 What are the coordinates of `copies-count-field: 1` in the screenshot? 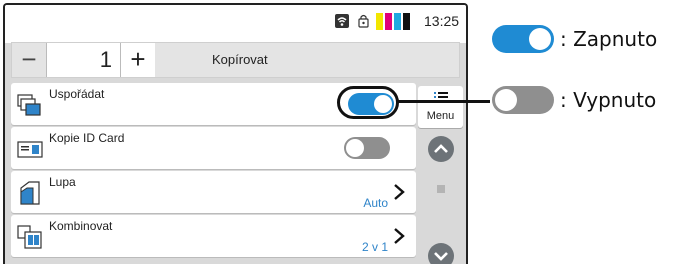 It's located at (83, 60).